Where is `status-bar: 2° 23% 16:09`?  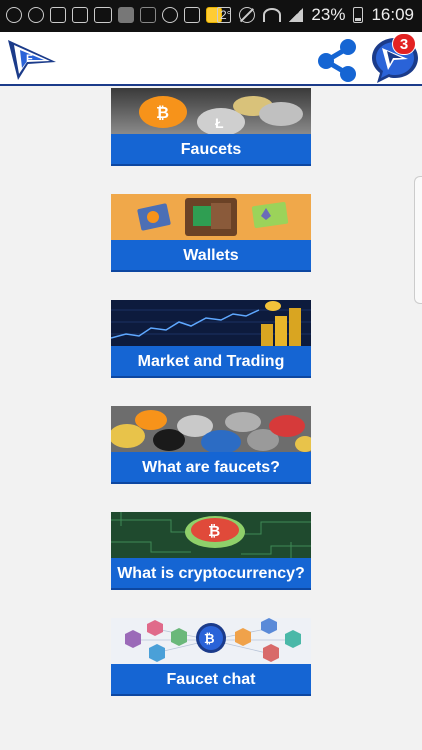 status-bar: 2° 23% 16:09 is located at coordinates (211, 16).